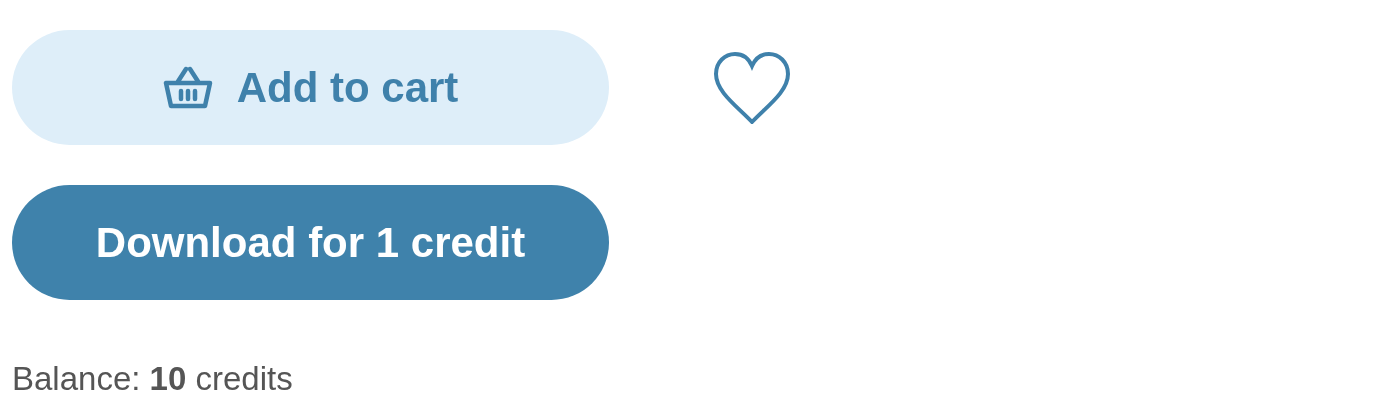 This screenshot has height=420, width=1400. I want to click on basket-icon, so click(187, 87).